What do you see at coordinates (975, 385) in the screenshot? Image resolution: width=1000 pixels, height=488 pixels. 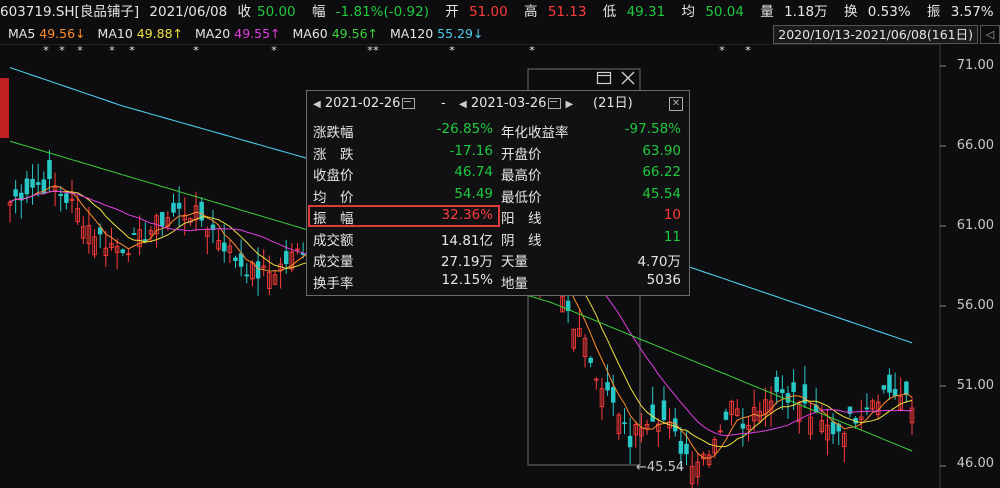 I see `y-tick-label: 51.00` at bounding box center [975, 385].